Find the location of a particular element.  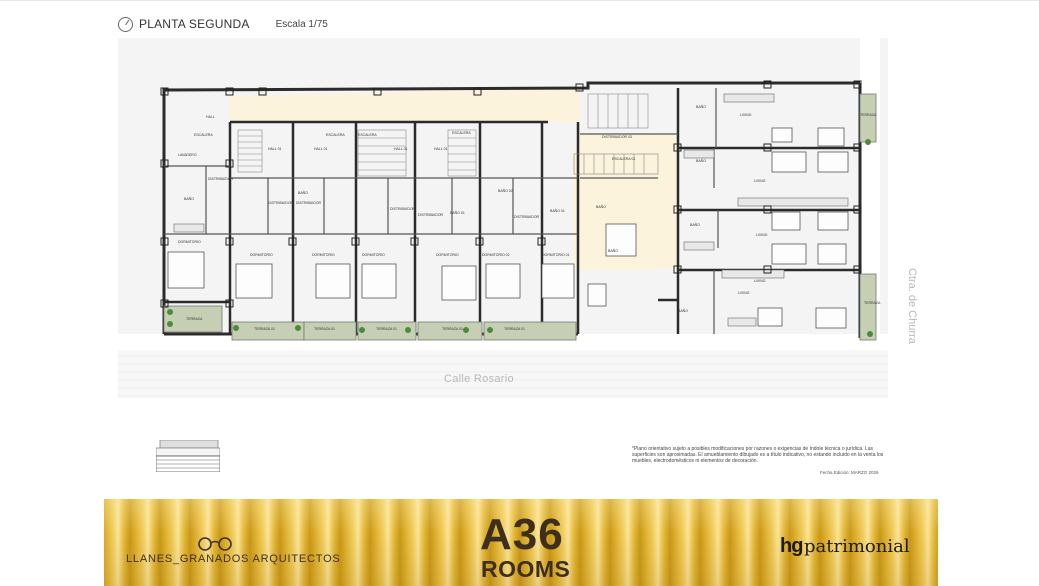

stair-legend-icon is located at coordinates (188, 456).